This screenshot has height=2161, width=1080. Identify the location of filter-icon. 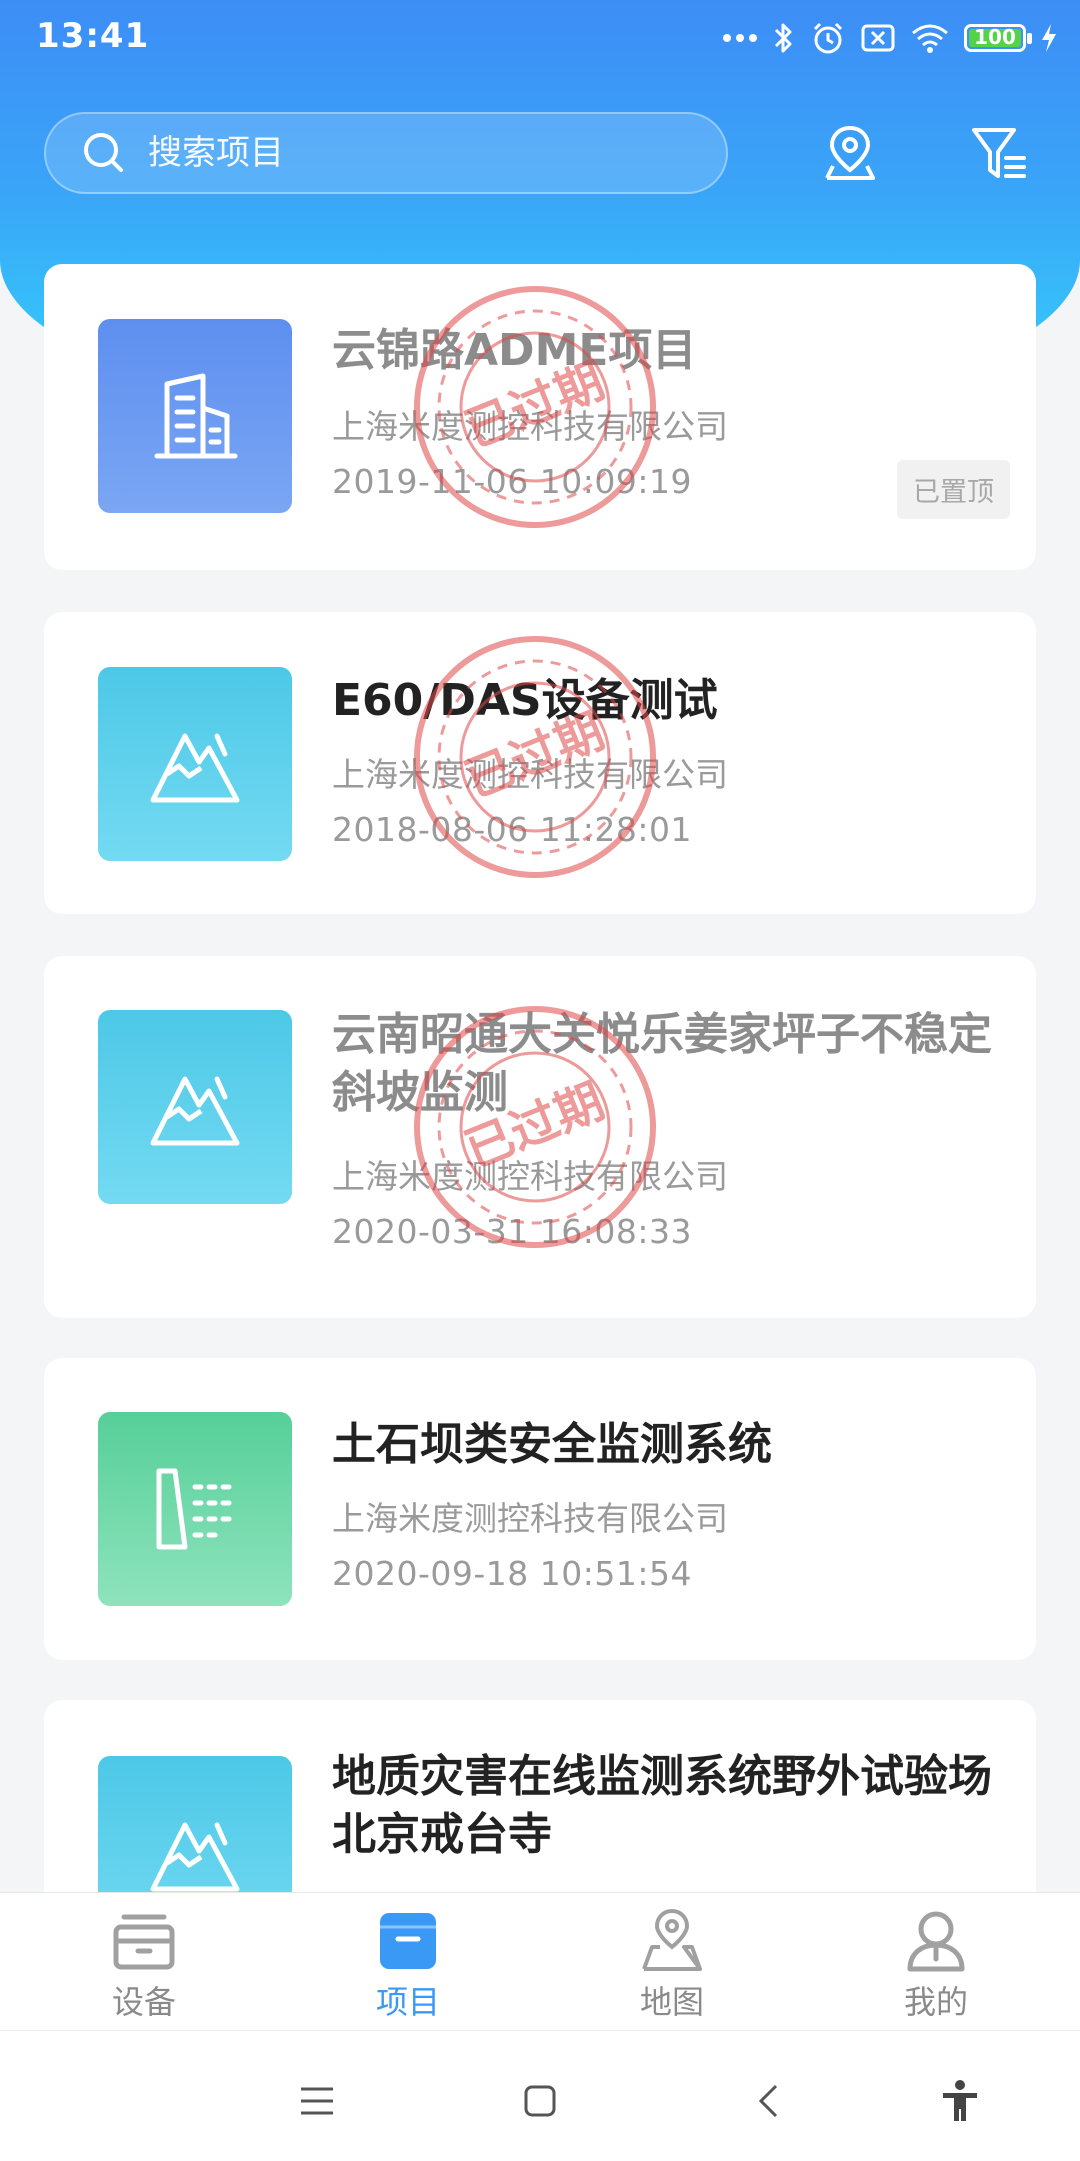
(999, 153).